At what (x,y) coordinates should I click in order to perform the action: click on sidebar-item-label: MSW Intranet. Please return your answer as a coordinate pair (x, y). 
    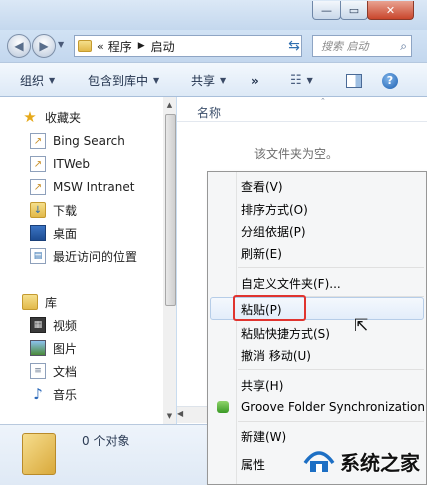
    Looking at the image, I should click on (94, 187).